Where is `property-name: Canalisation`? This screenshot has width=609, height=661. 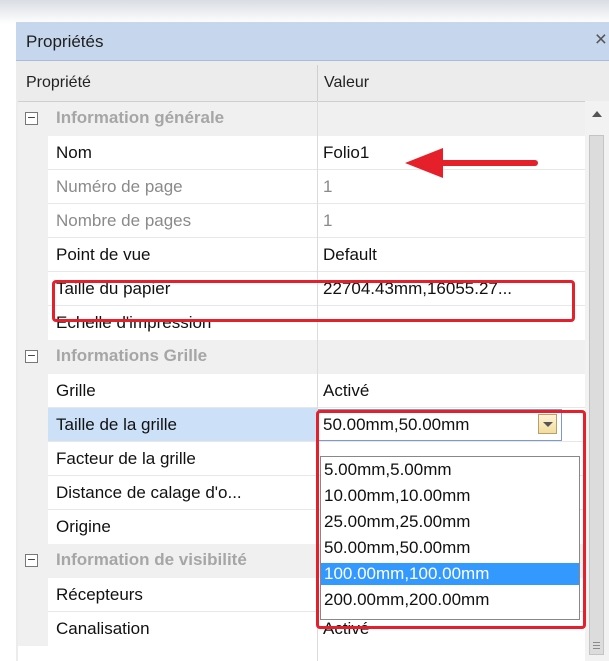 property-name: Canalisation is located at coordinates (103, 628).